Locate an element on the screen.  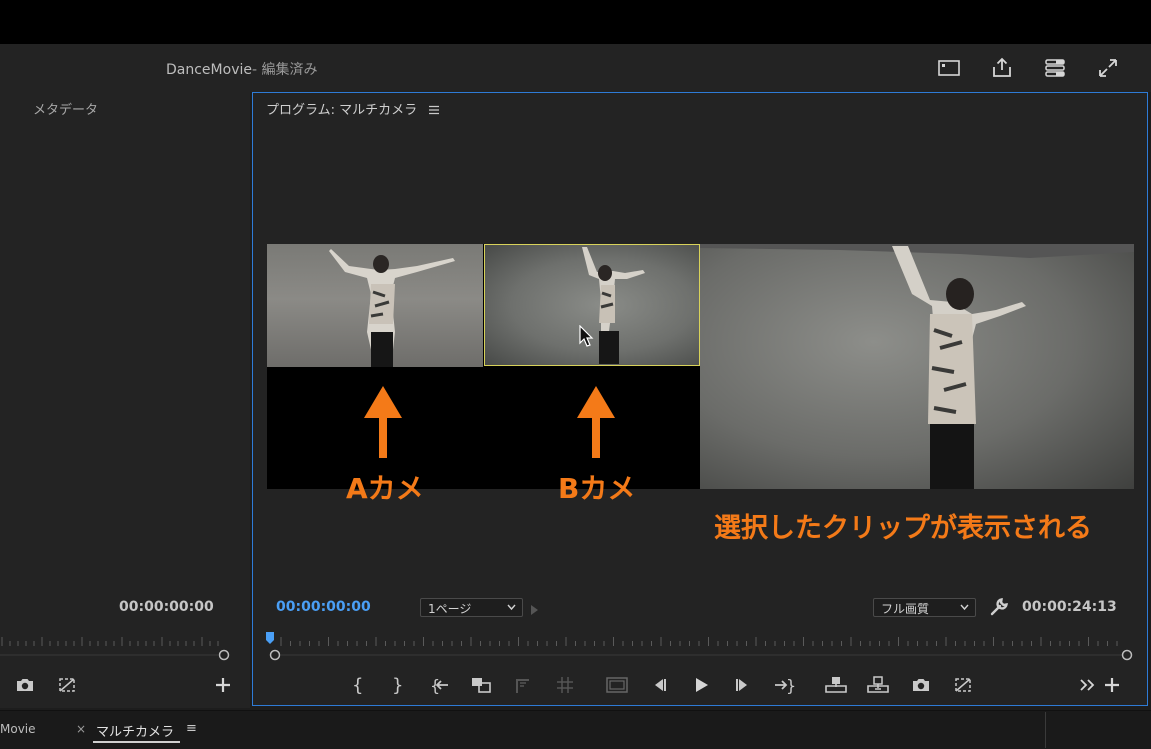
go-to-in-icon: { is located at coordinates (440, 685).